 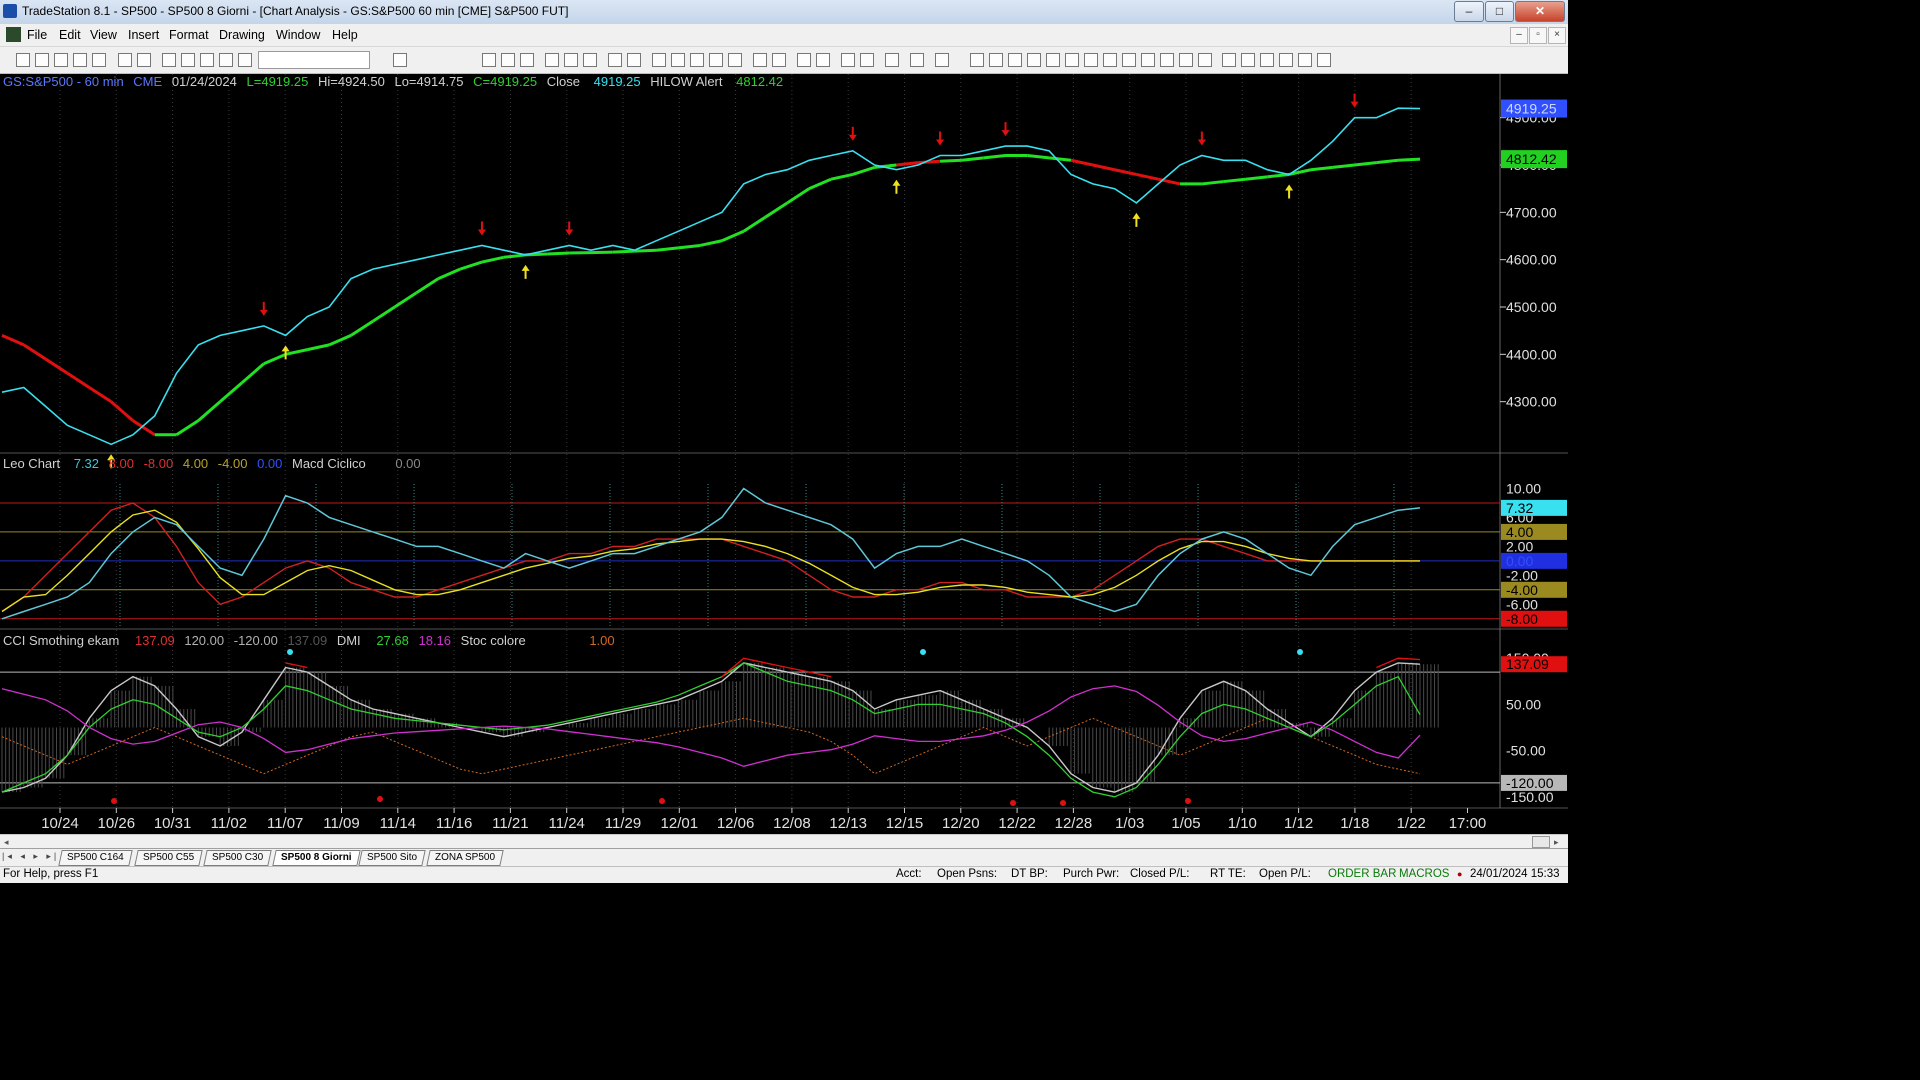 I want to click on horizontal-scrollbar: ◂ ▸, so click(x=784, y=841).